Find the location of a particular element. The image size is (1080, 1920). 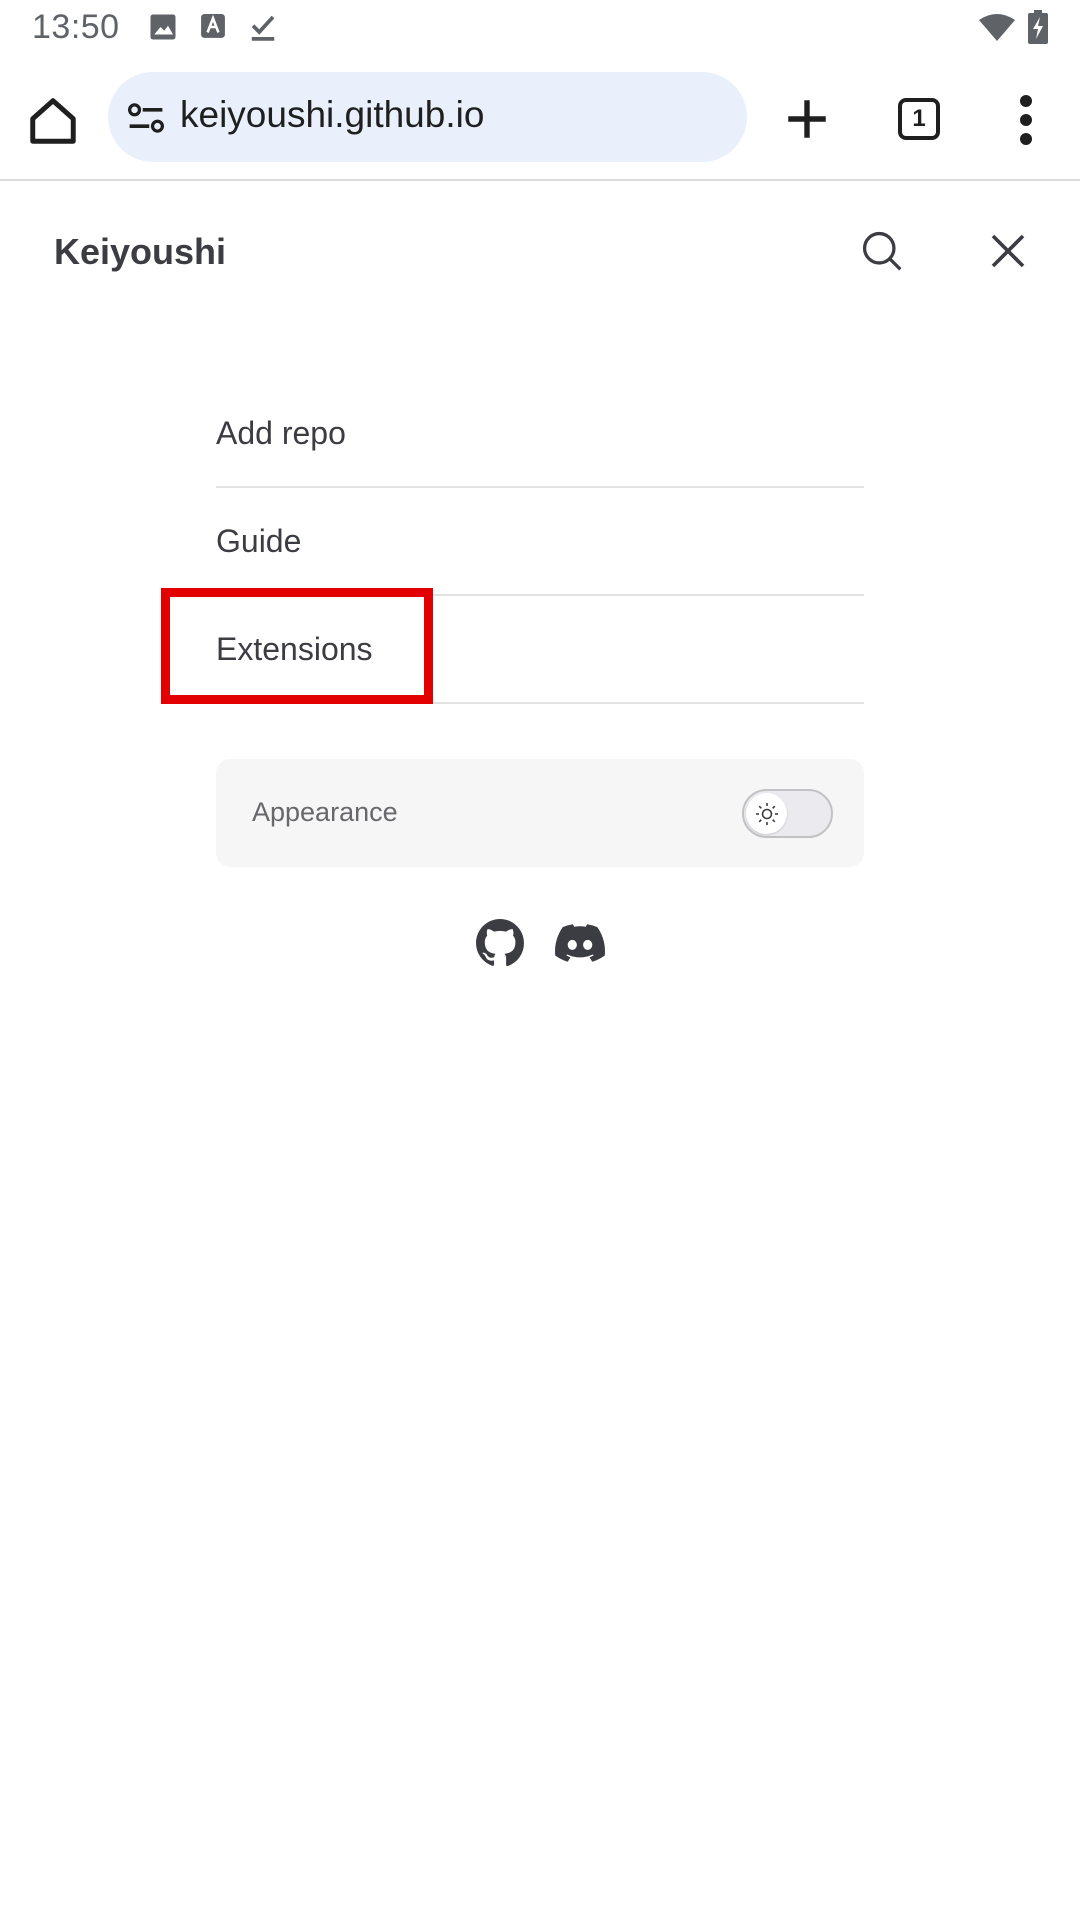

nav-item-guide: Guide is located at coordinates (540, 542).